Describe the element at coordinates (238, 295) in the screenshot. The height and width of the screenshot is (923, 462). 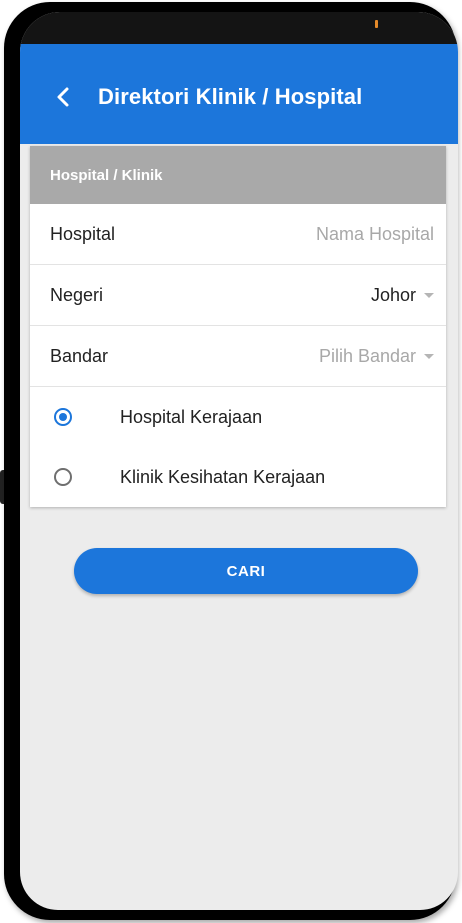
I see `negeri-select: Negeri Johor` at that location.